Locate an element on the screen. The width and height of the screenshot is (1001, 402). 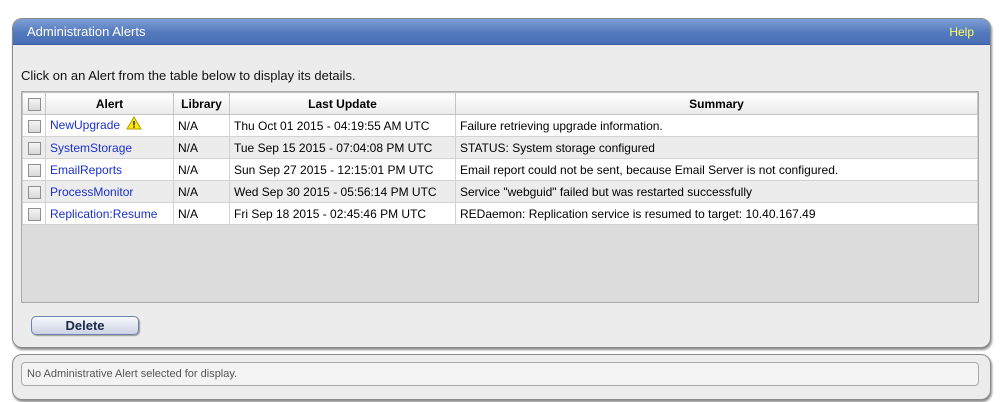
summary-cell: STATUS: System storage configured is located at coordinates (716, 147).